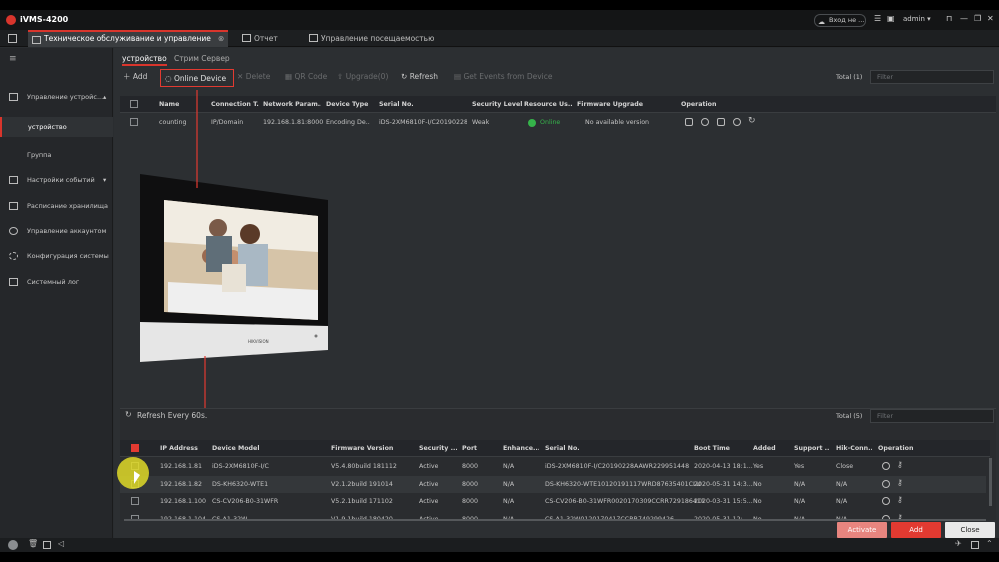  I want to click on alarm-icon, so click(13, 545).